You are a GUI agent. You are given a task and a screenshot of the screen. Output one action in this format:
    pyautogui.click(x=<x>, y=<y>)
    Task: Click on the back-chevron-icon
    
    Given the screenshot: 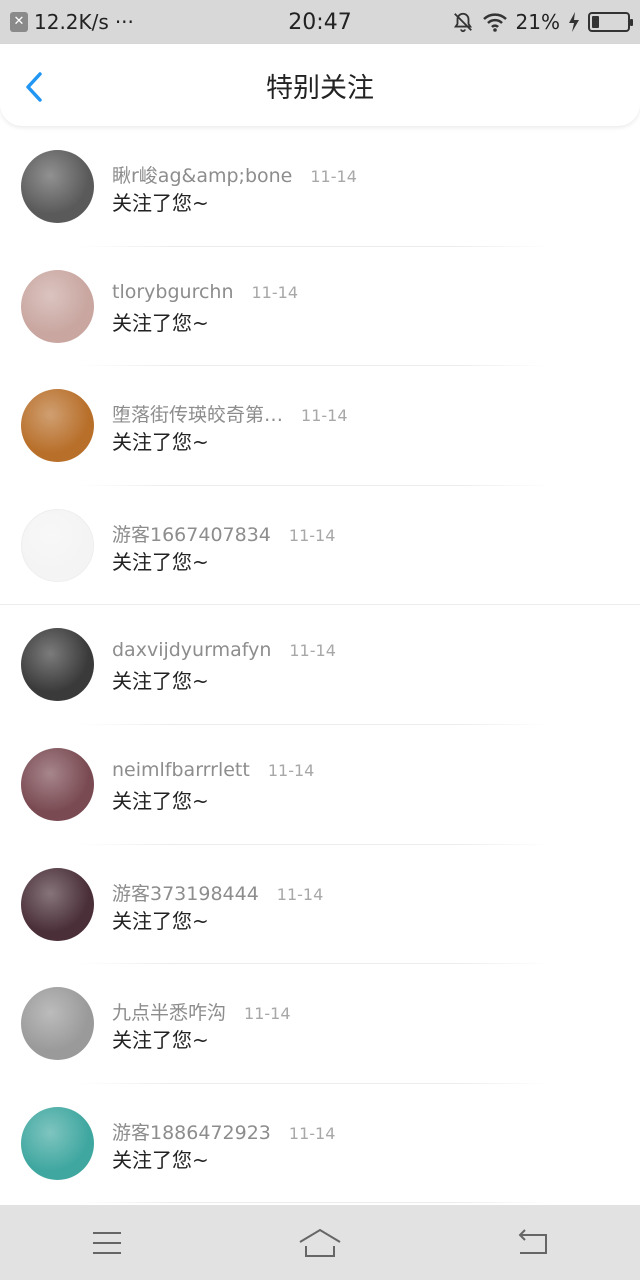 What is the action you would take?
    pyautogui.click(x=35, y=87)
    